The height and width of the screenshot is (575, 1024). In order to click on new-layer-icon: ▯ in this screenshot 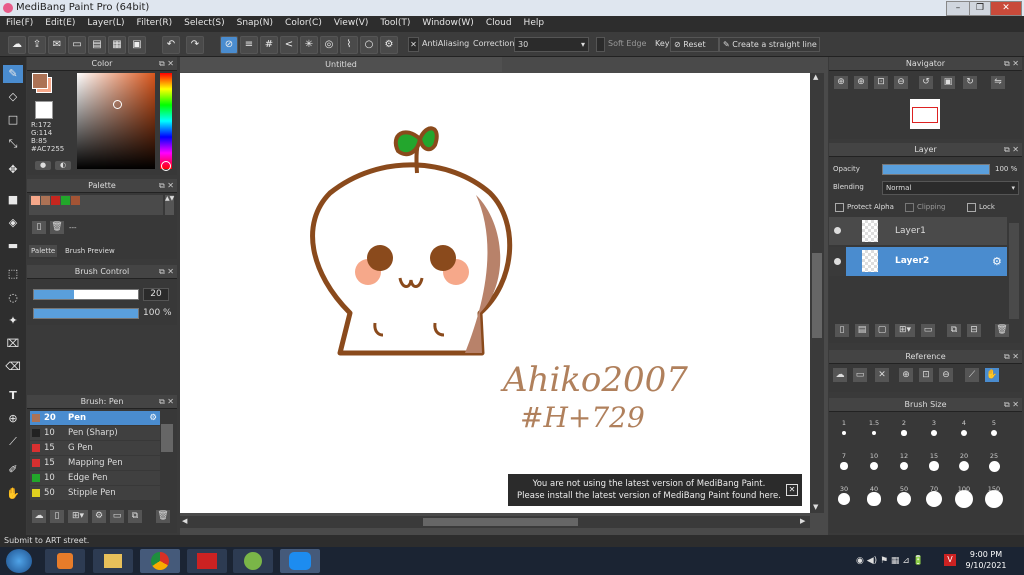, I will do `click(842, 330)`.